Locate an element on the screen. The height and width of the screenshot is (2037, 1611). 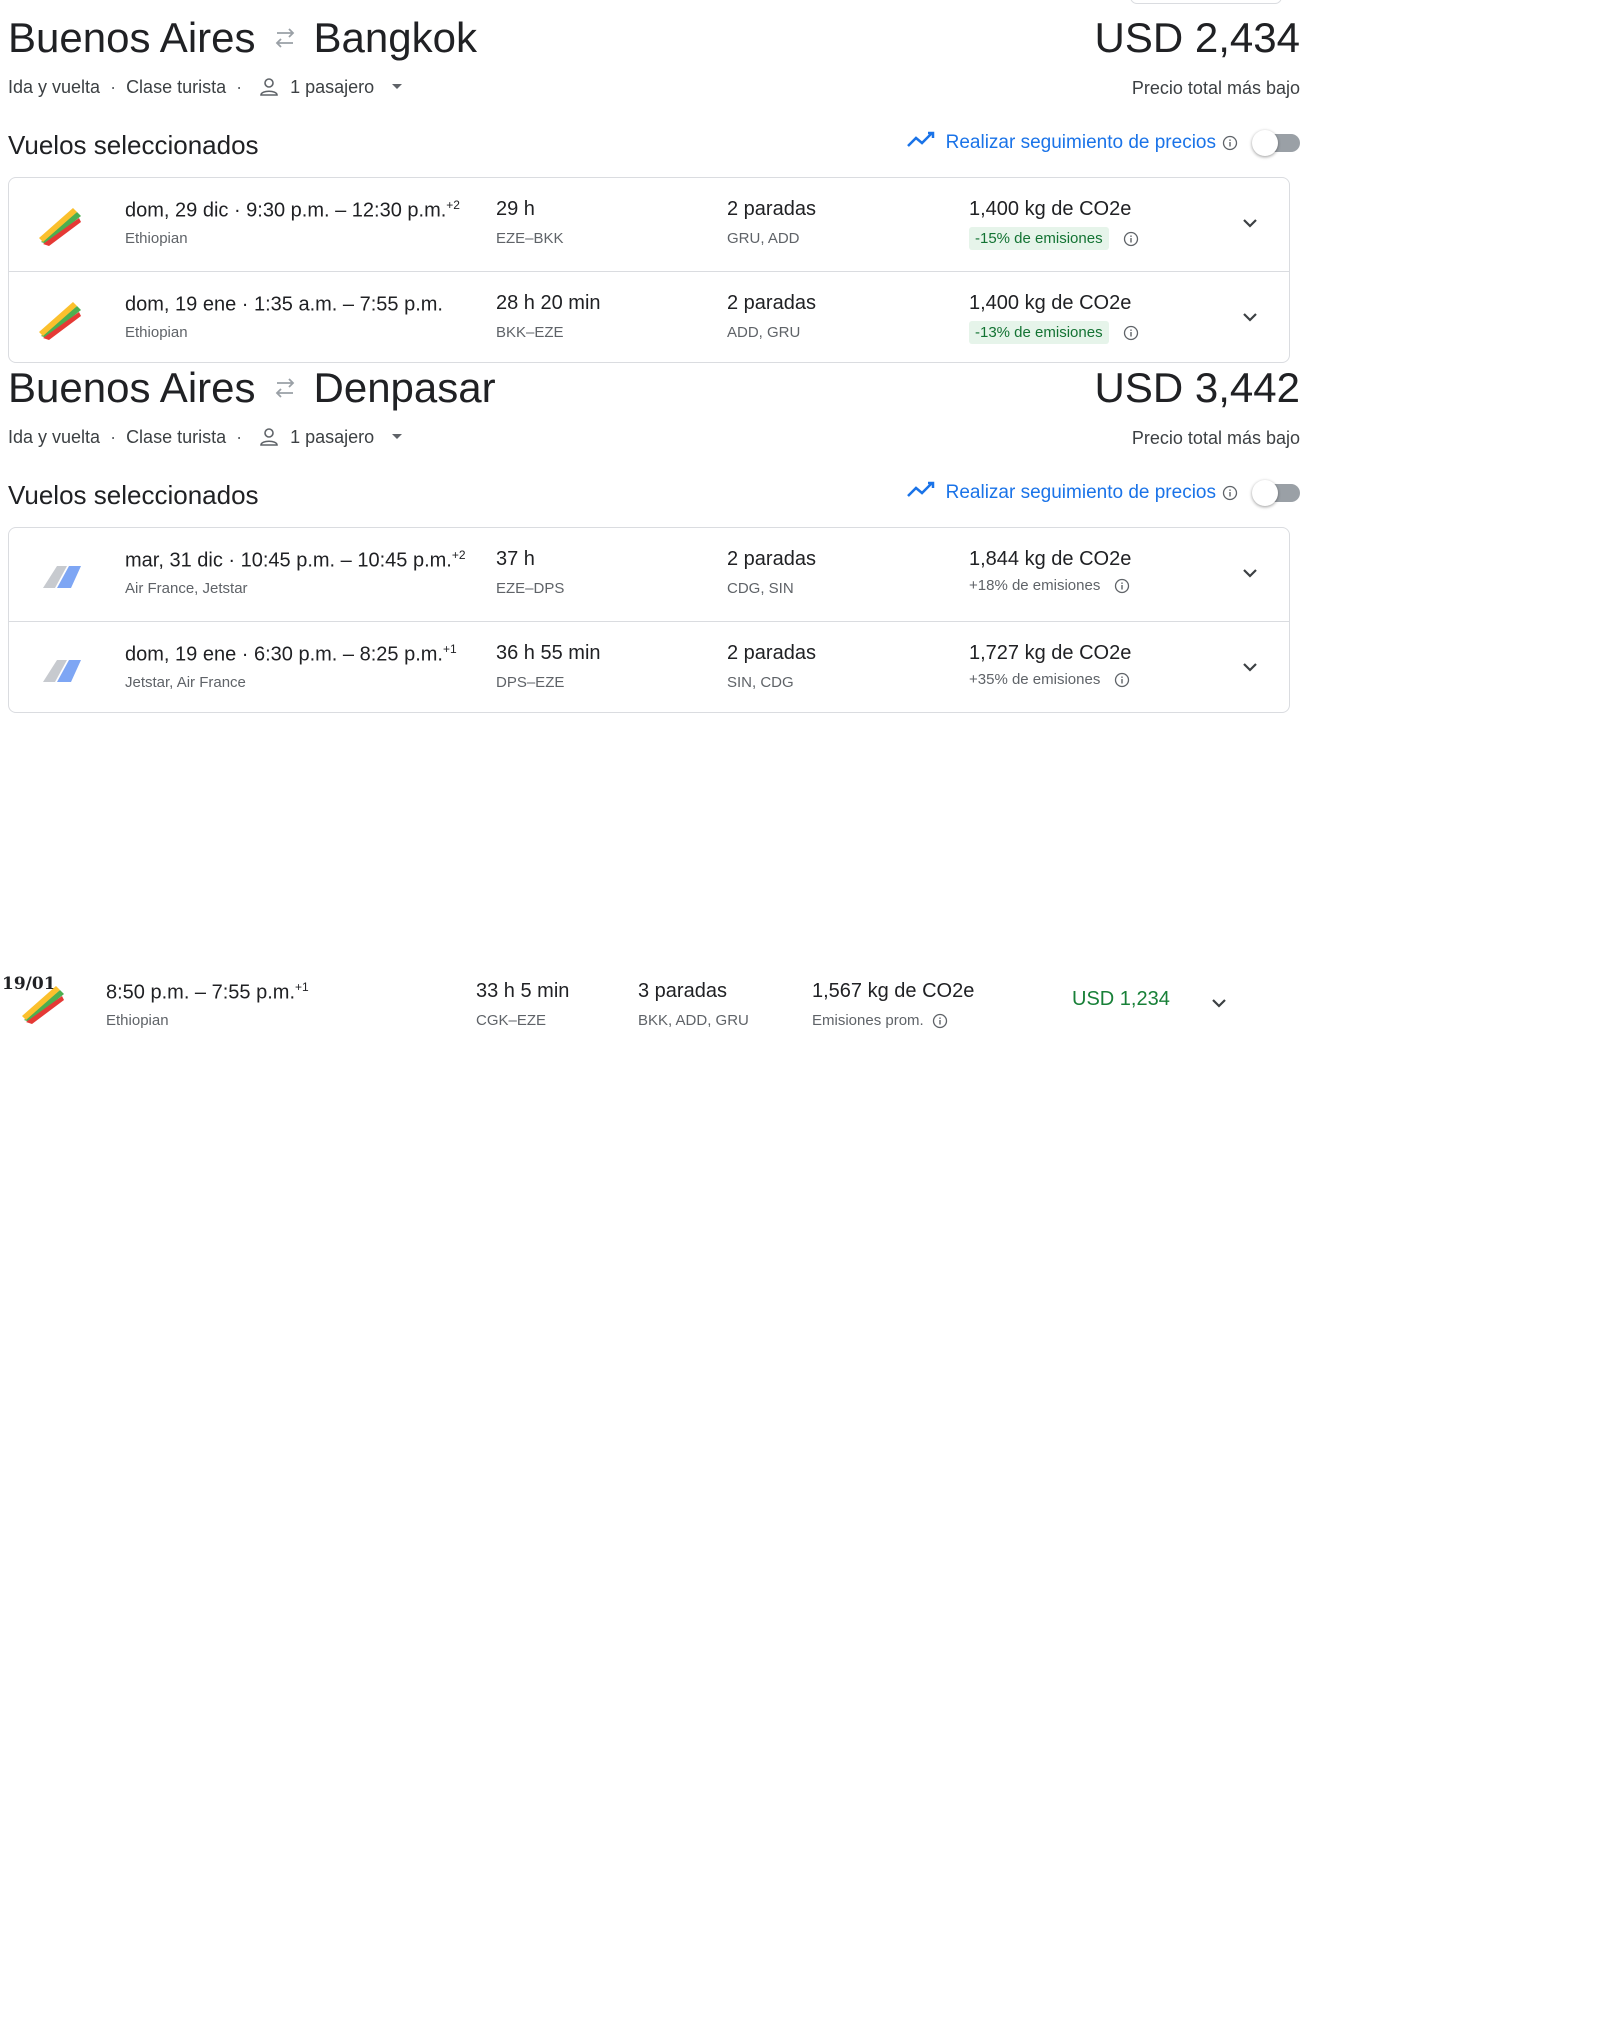
trend-line-icon is located at coordinates (921, 143).